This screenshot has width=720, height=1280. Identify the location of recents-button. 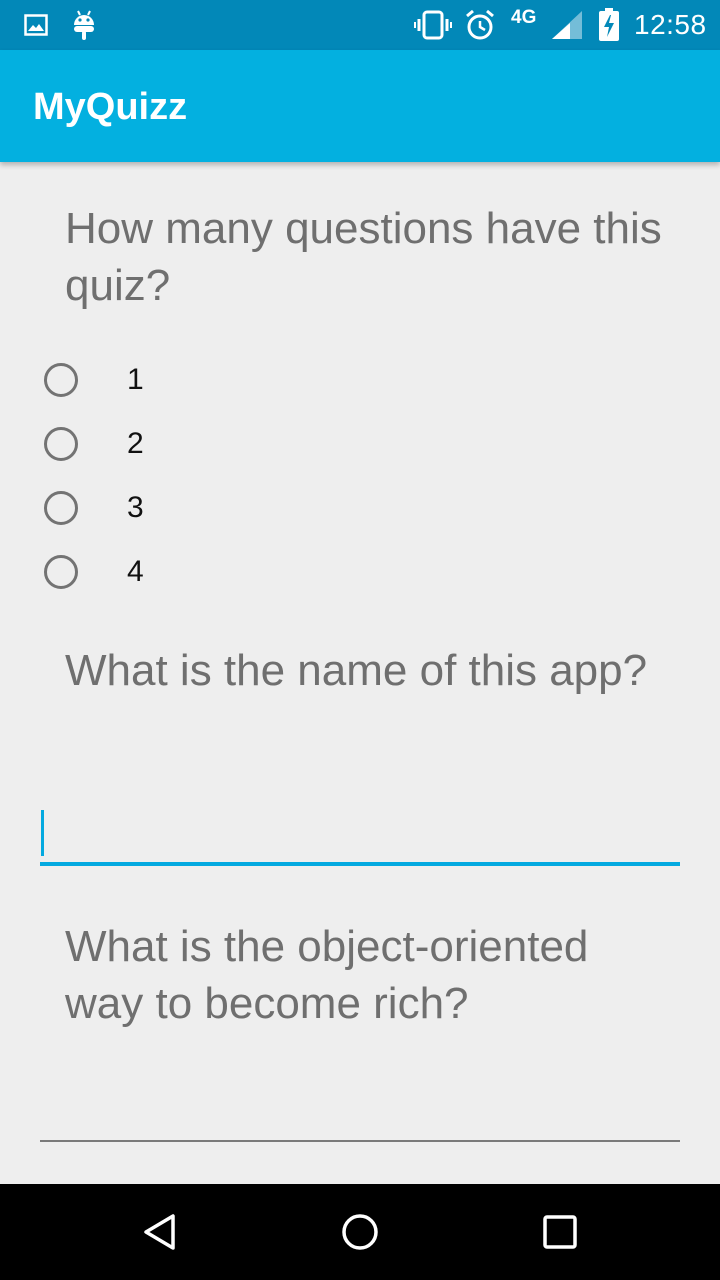
(560, 1232).